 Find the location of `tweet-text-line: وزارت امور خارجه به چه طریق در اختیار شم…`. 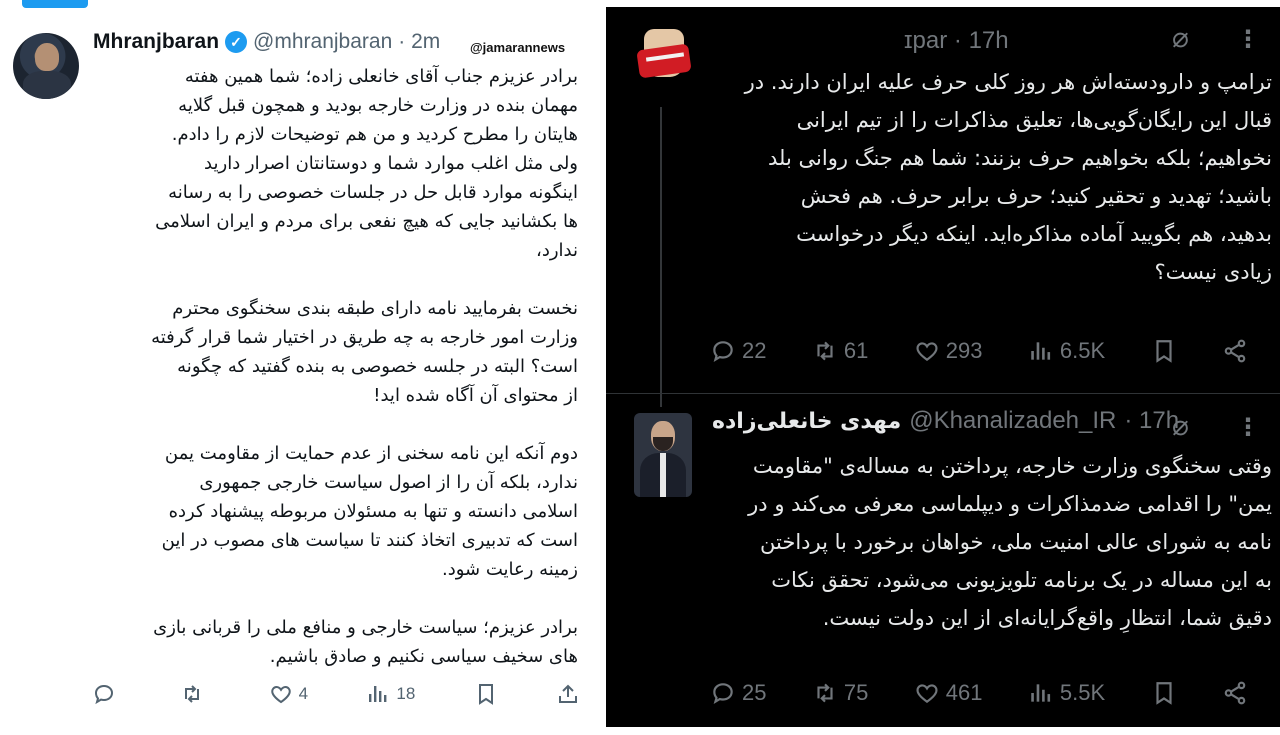

tweet-text-line: وزارت امور خارجه به چه طریق در اختیار شم… is located at coordinates (364, 337).